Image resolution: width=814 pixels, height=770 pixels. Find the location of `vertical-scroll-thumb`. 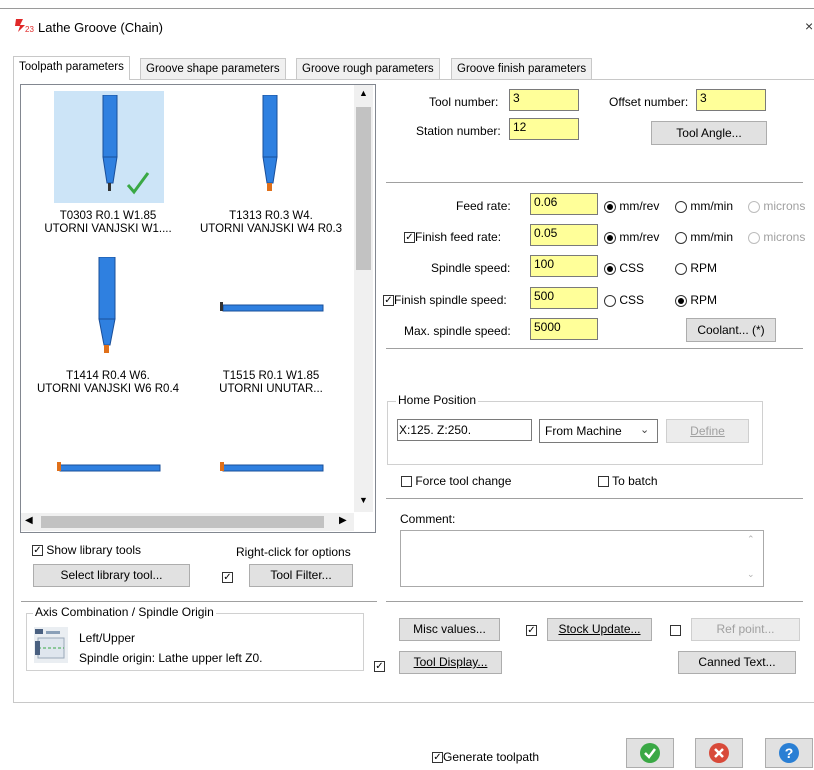

vertical-scroll-thumb is located at coordinates (363, 188).